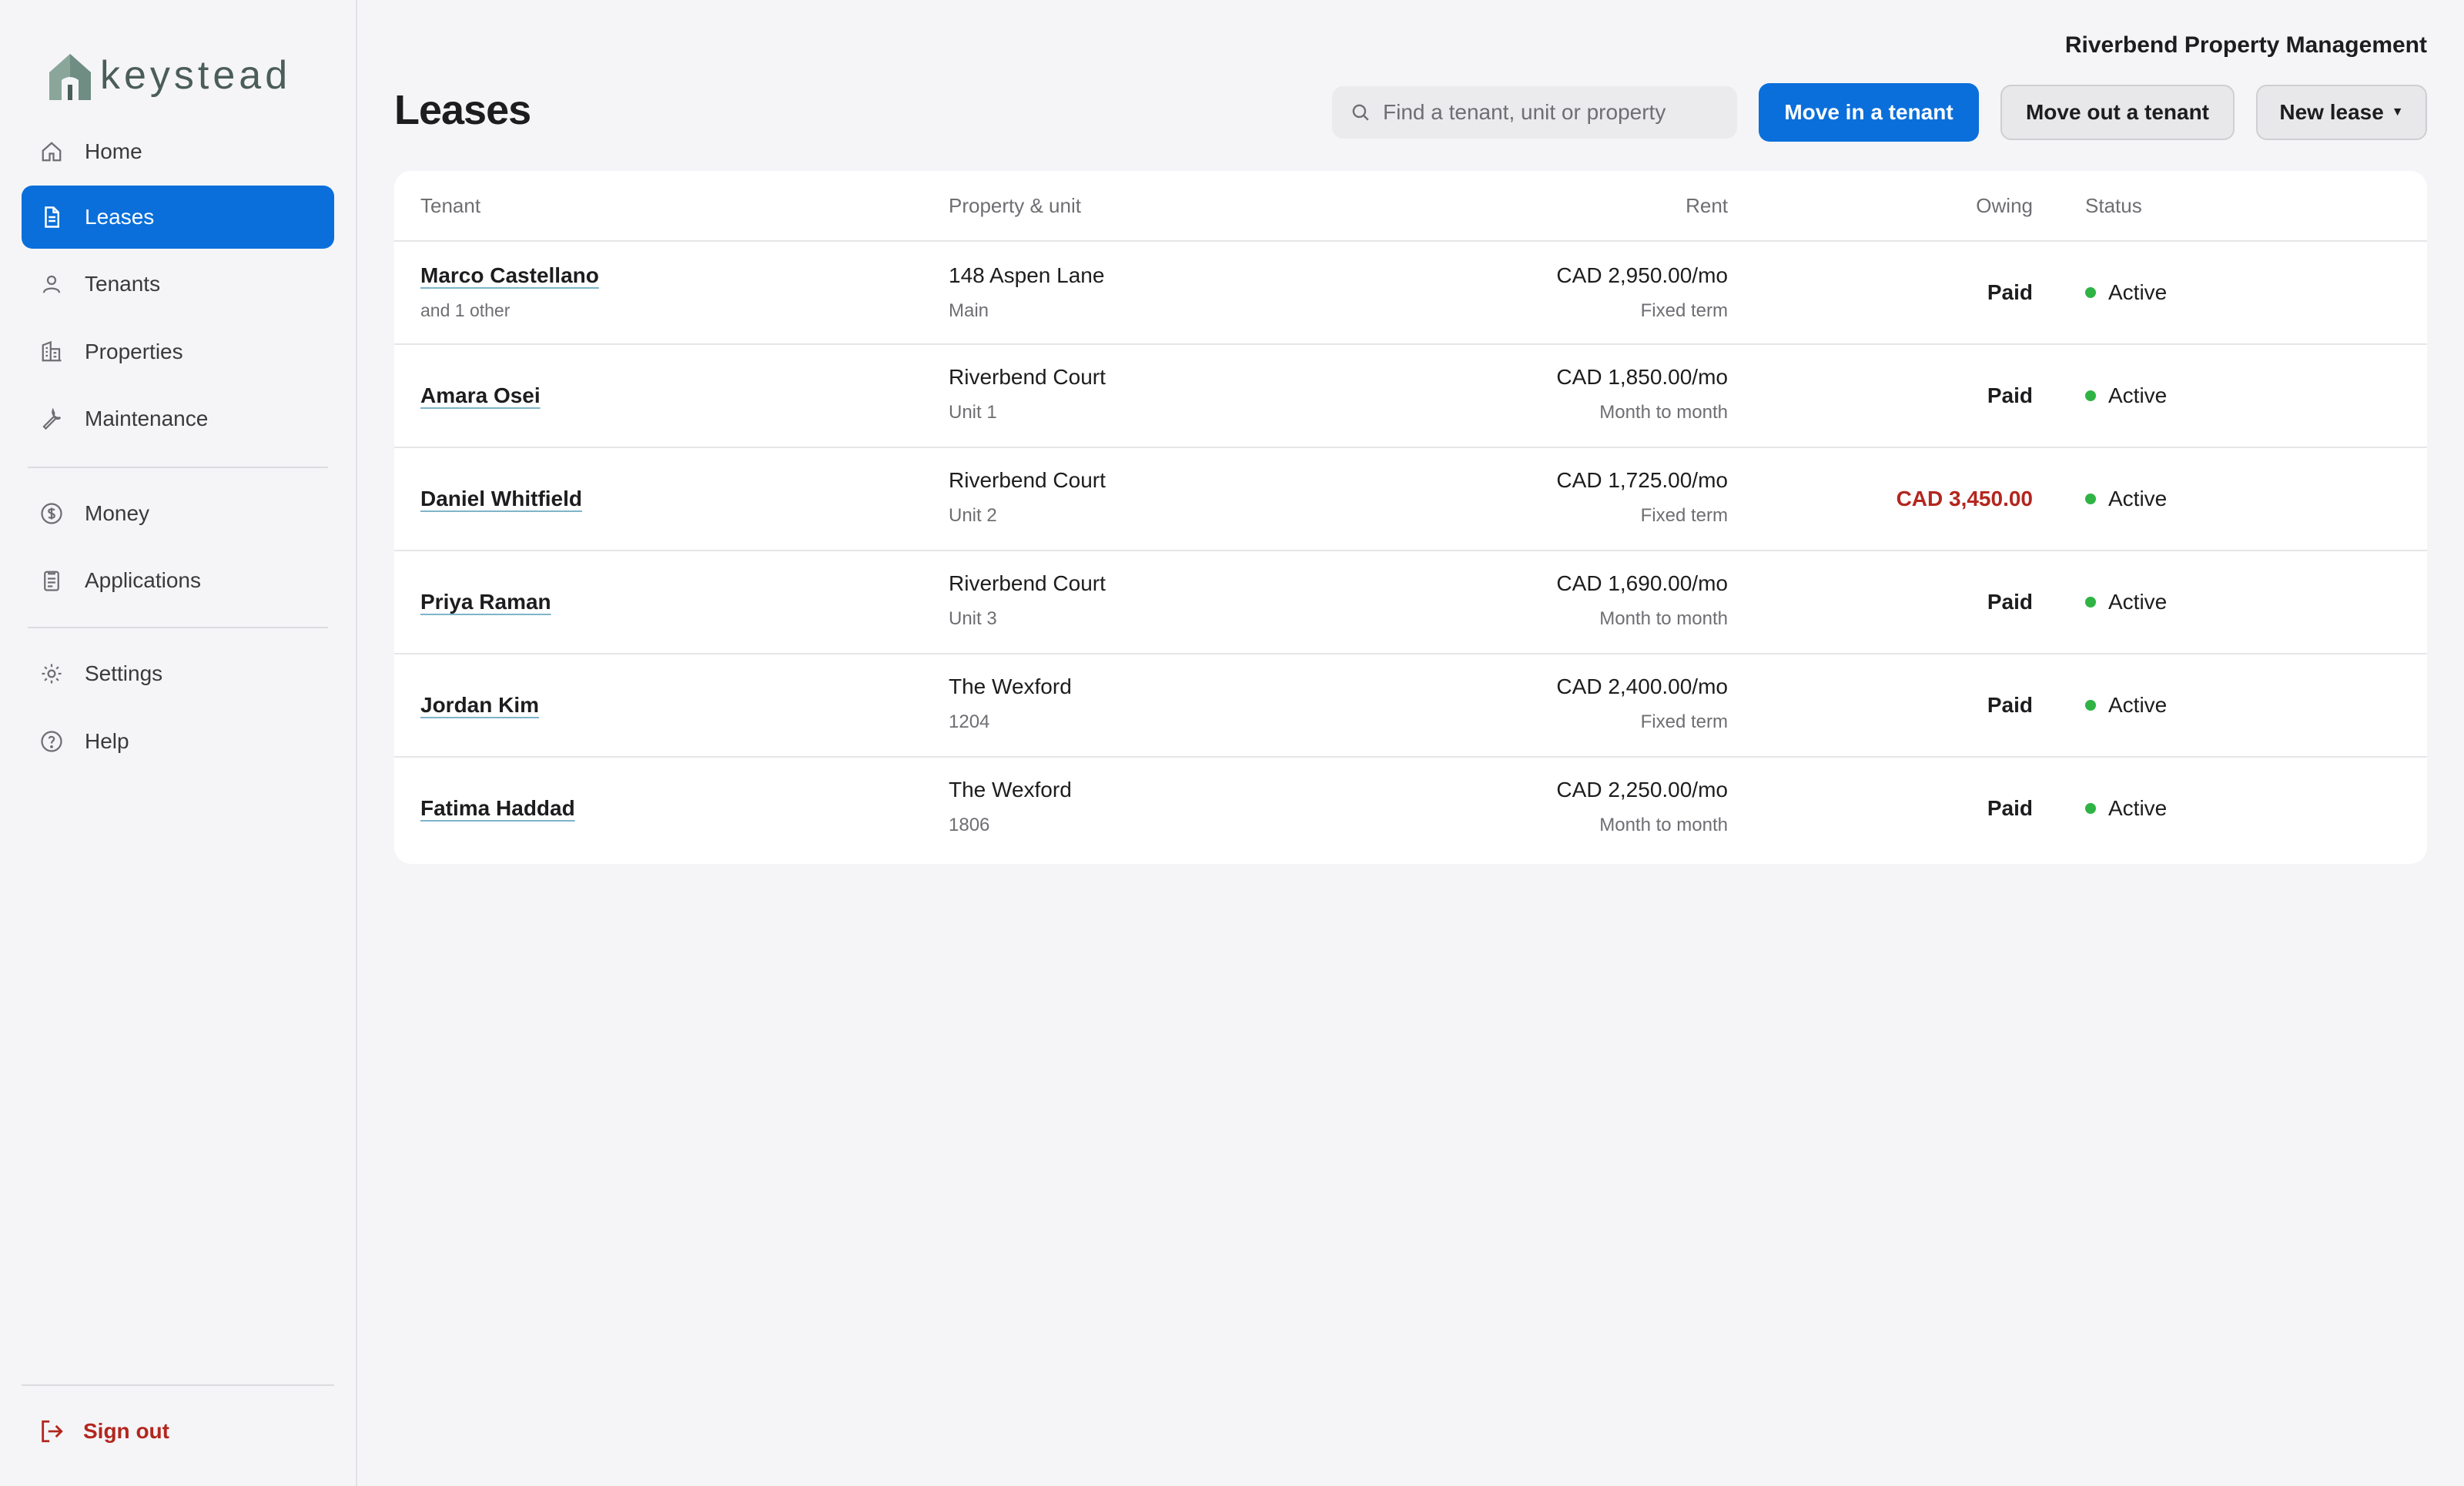 This screenshot has height=1486, width=2464. What do you see at coordinates (1410, 206) in the screenshot?
I see `table-header: Tenant Property & unit Rent Owing Status` at bounding box center [1410, 206].